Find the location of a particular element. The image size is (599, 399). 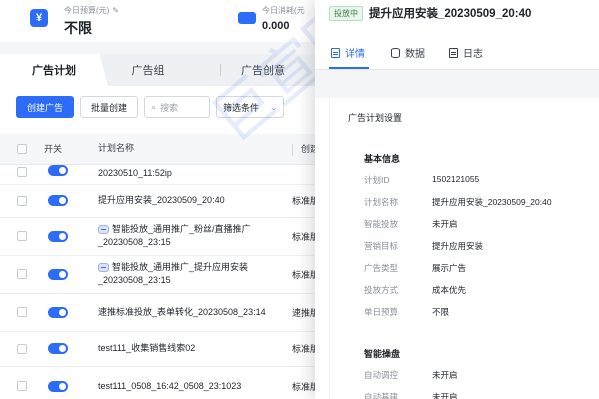

info-row-budget: 单日预算 不限 is located at coordinates (406, 312).